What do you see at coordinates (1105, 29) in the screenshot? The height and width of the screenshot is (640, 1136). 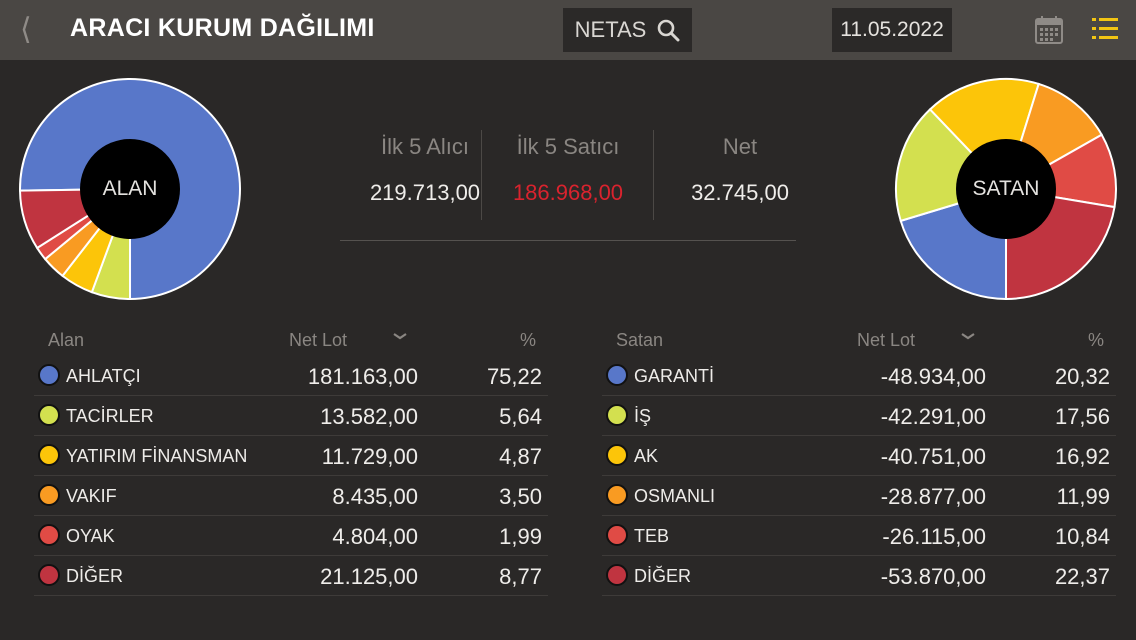 I see `list-icon` at bounding box center [1105, 29].